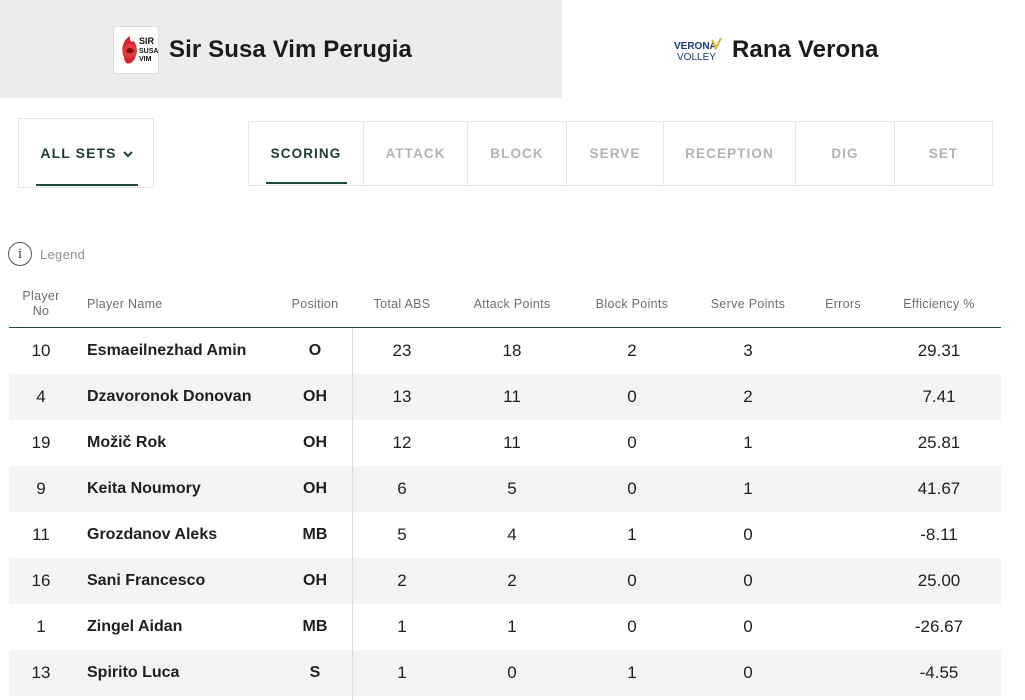 Image resolution: width=1025 pixels, height=700 pixels. I want to click on tab-dig: DIG, so click(845, 153).